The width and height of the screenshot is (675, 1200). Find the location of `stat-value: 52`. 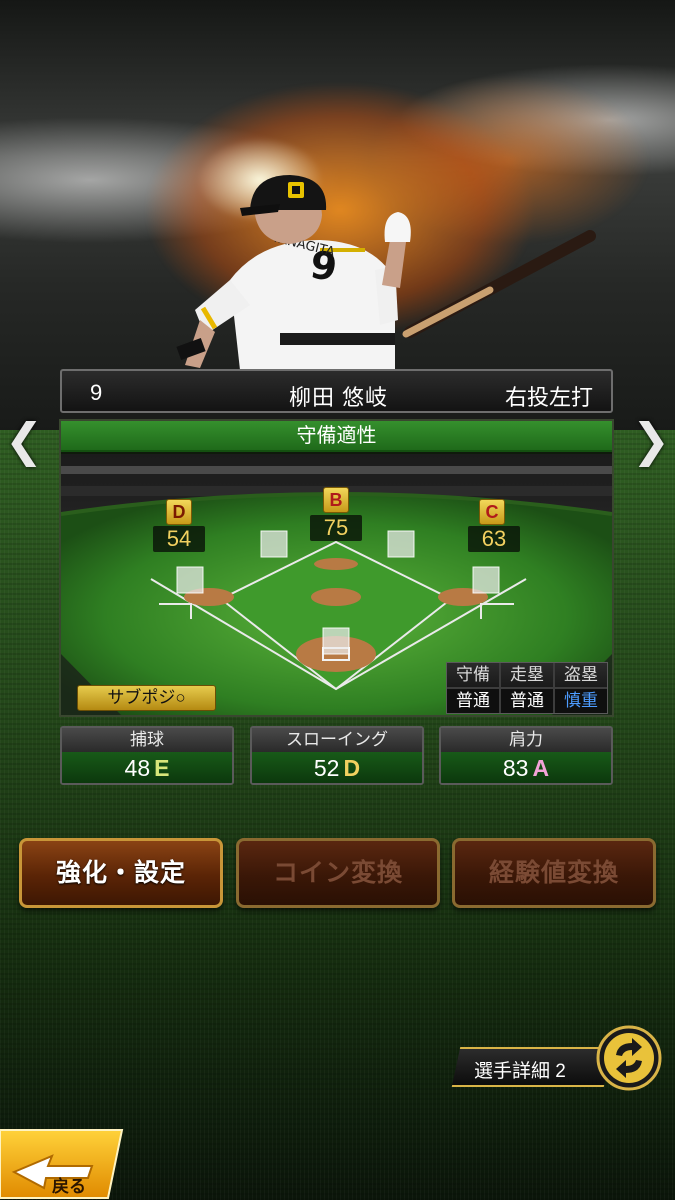

stat-value: 52 is located at coordinates (326, 768).